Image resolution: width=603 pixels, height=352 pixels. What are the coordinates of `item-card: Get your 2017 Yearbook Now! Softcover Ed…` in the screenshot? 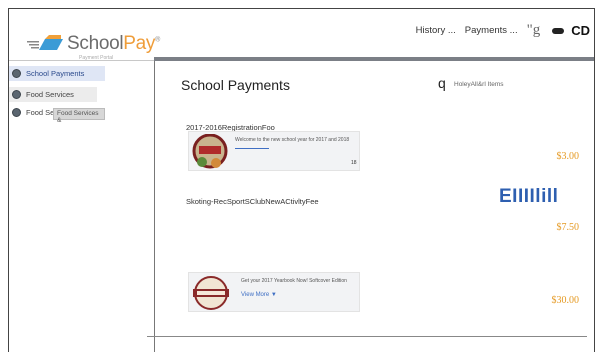 It's located at (274, 292).